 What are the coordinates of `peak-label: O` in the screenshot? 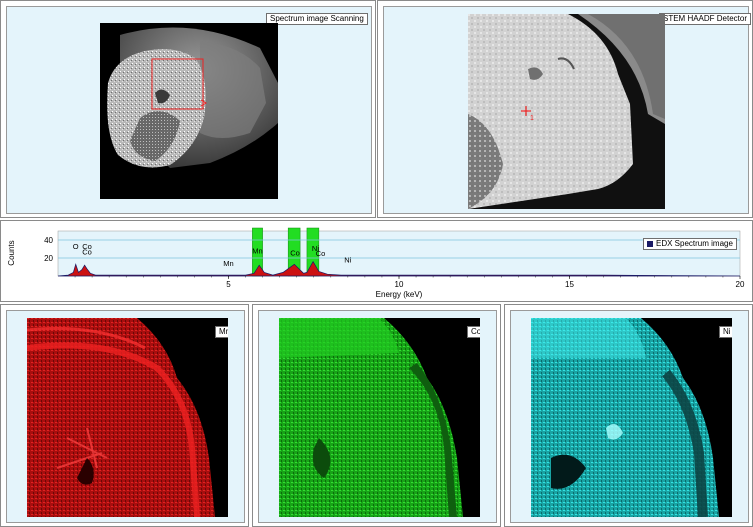 It's located at (76, 246).